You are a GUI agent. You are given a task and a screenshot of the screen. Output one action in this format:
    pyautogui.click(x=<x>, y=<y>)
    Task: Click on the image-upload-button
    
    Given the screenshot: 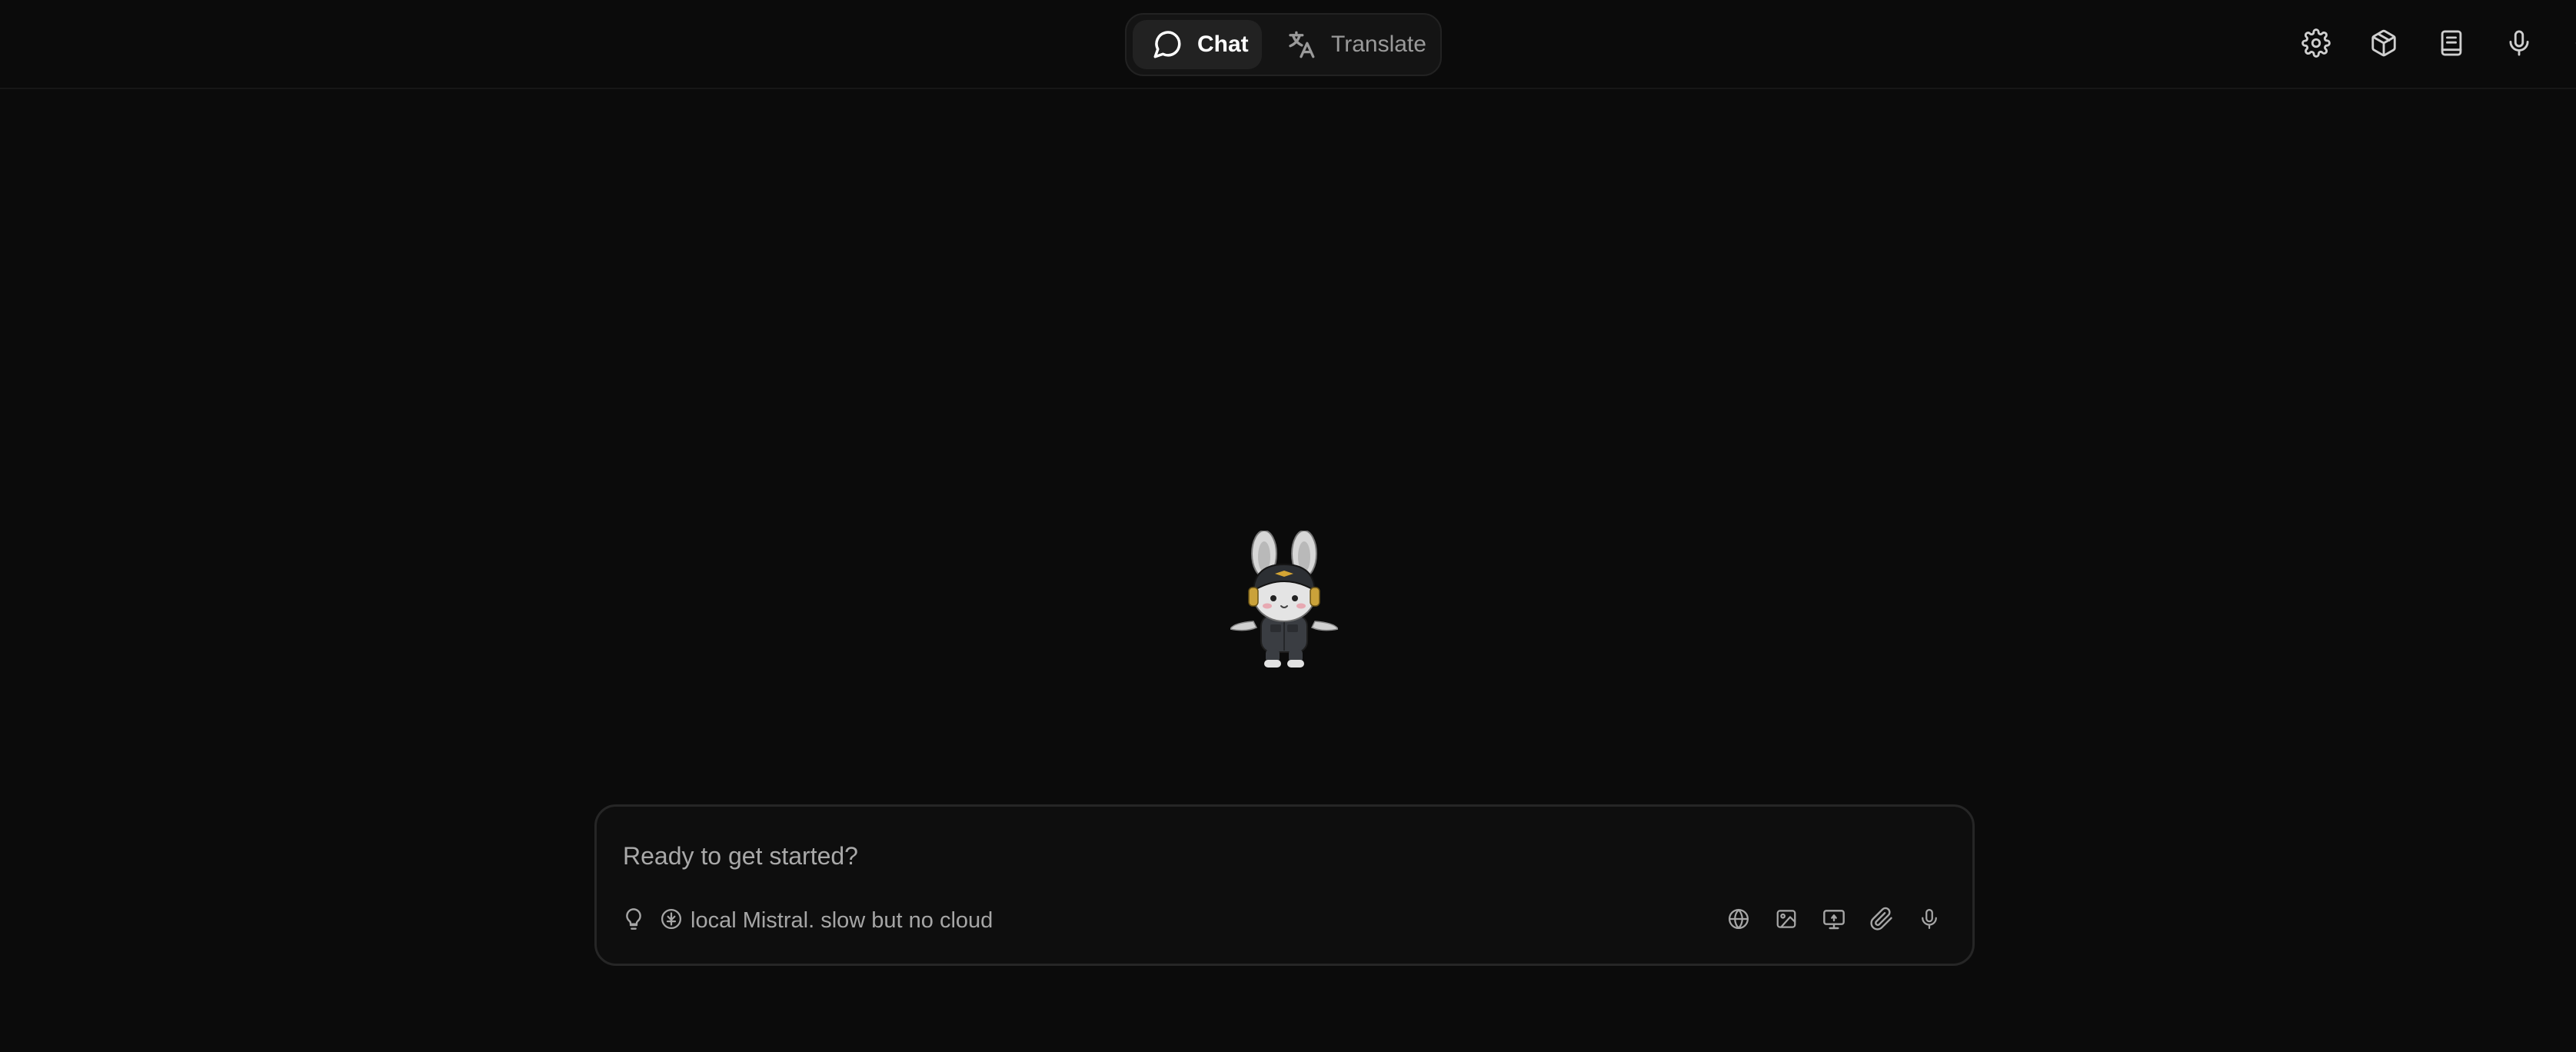 What is the action you would take?
    pyautogui.click(x=1787, y=920)
    